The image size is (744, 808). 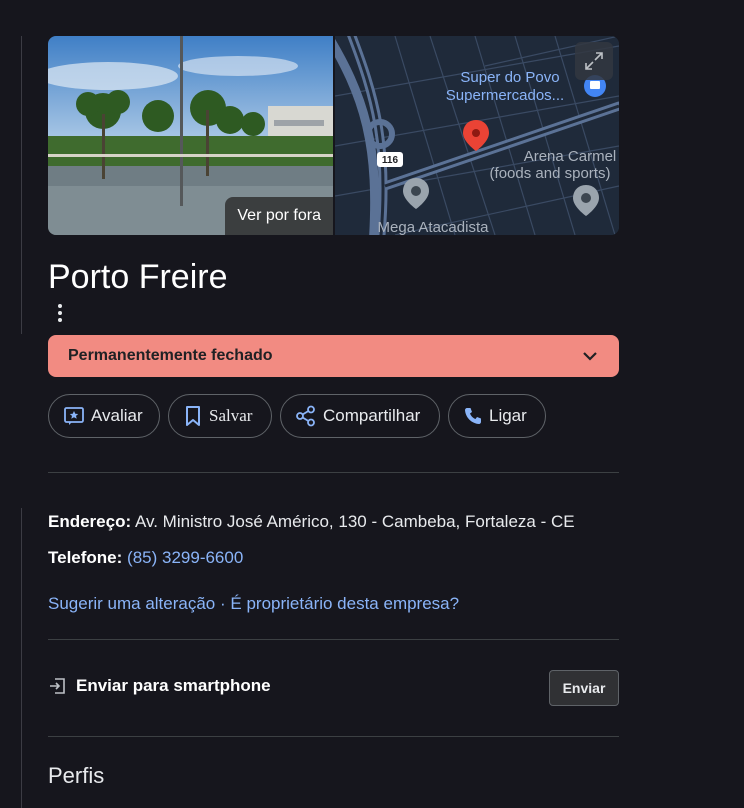 What do you see at coordinates (131, 603) in the screenshot?
I see `suggest-edit-link: Sugerir uma alteração` at bounding box center [131, 603].